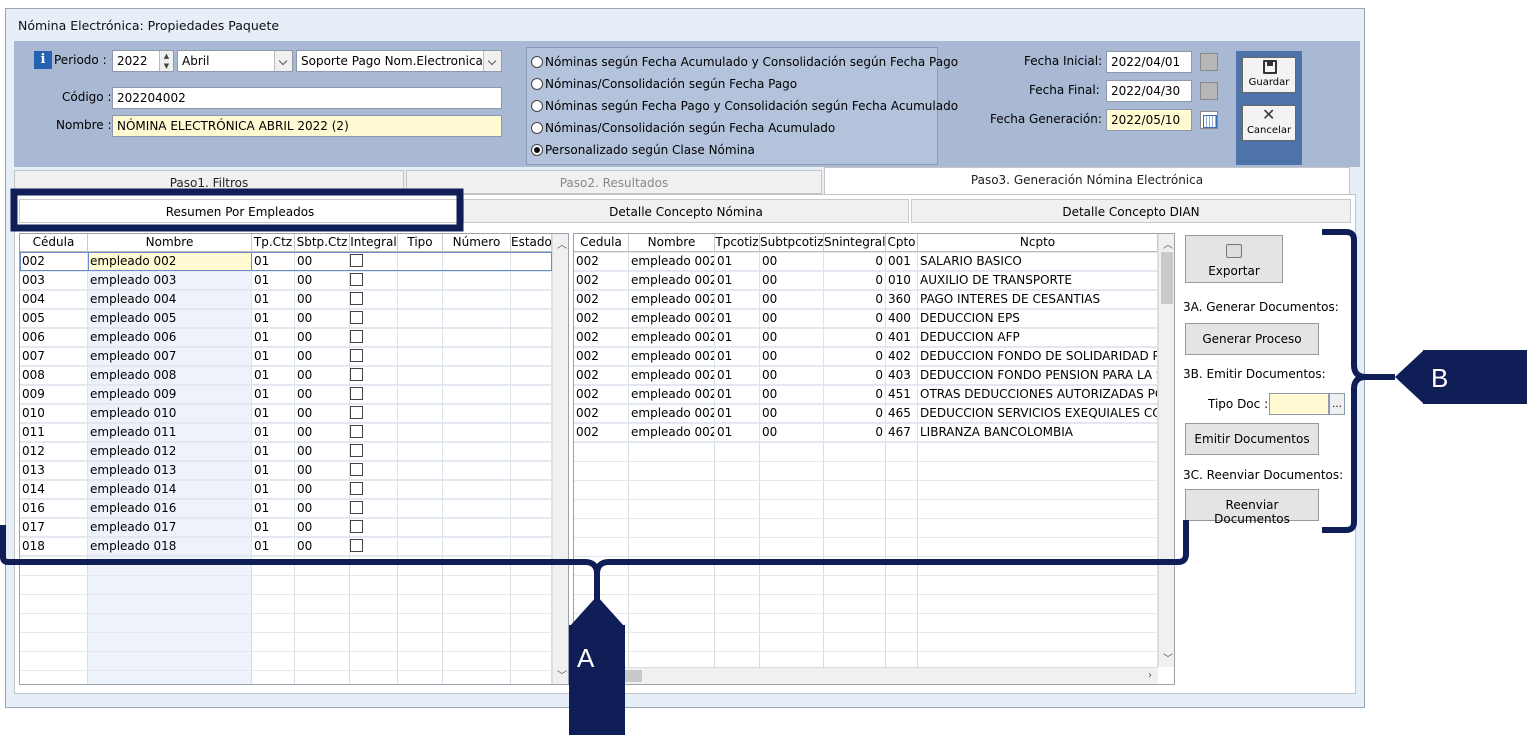  What do you see at coordinates (420, 243) in the screenshot?
I see `column-header: Tipo` at bounding box center [420, 243].